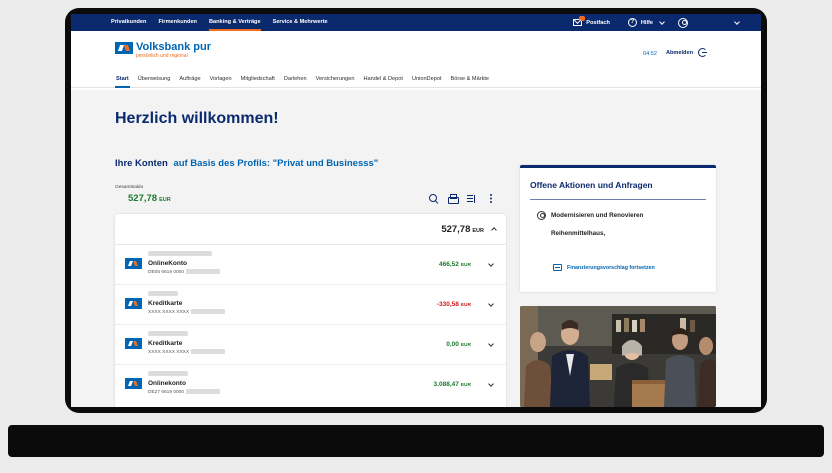  I want to click on promo-photo, so click(618, 356).